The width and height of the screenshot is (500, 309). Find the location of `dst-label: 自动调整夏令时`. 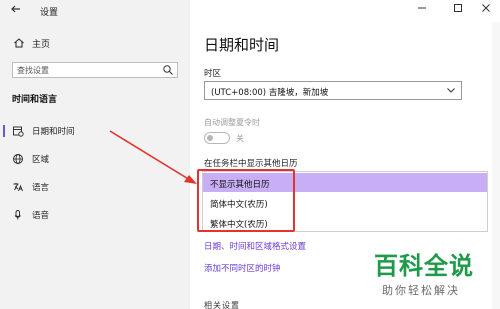

dst-label: 自动调整夏令时 is located at coordinates (232, 122).